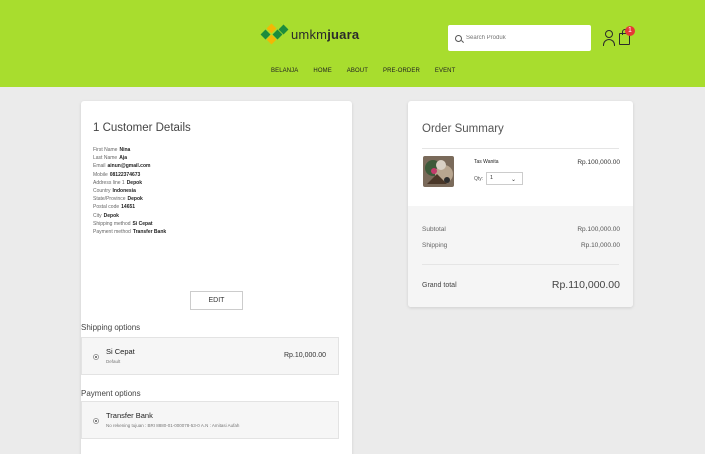 The width and height of the screenshot is (705, 454). Describe the element at coordinates (435, 245) in the screenshot. I see `shipping-label: Shipping` at that location.